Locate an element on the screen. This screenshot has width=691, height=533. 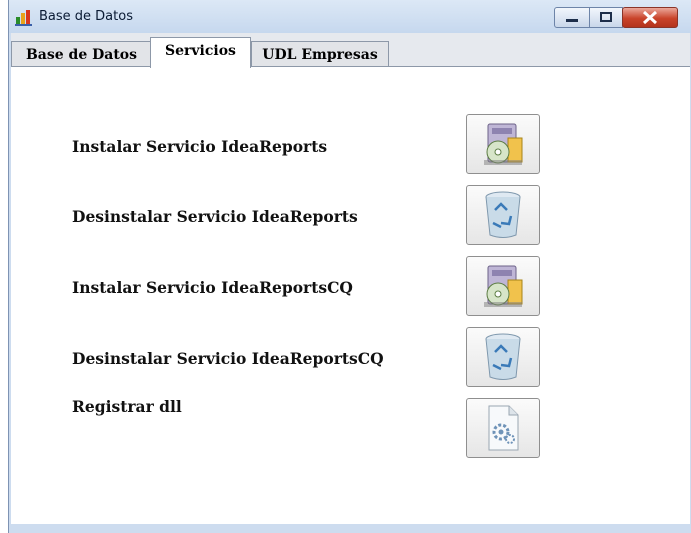
window-title: Base de Datos is located at coordinates (86, 16).